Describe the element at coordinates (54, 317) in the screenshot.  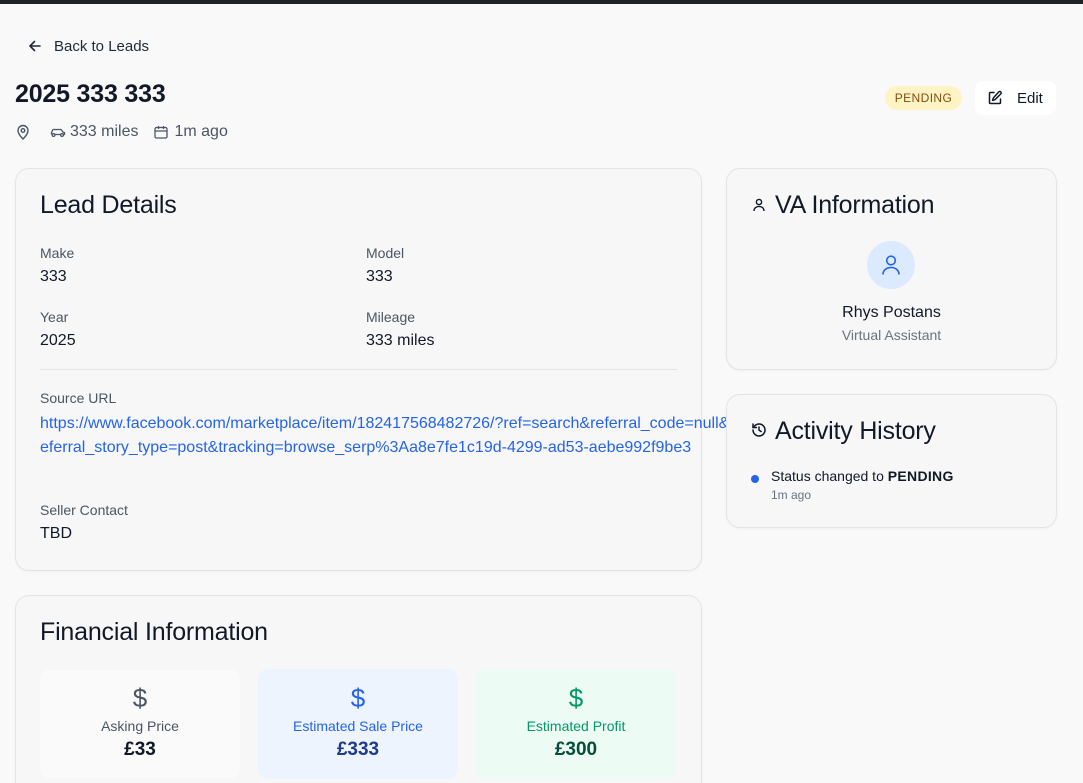
I see `year-label: Year` at that location.